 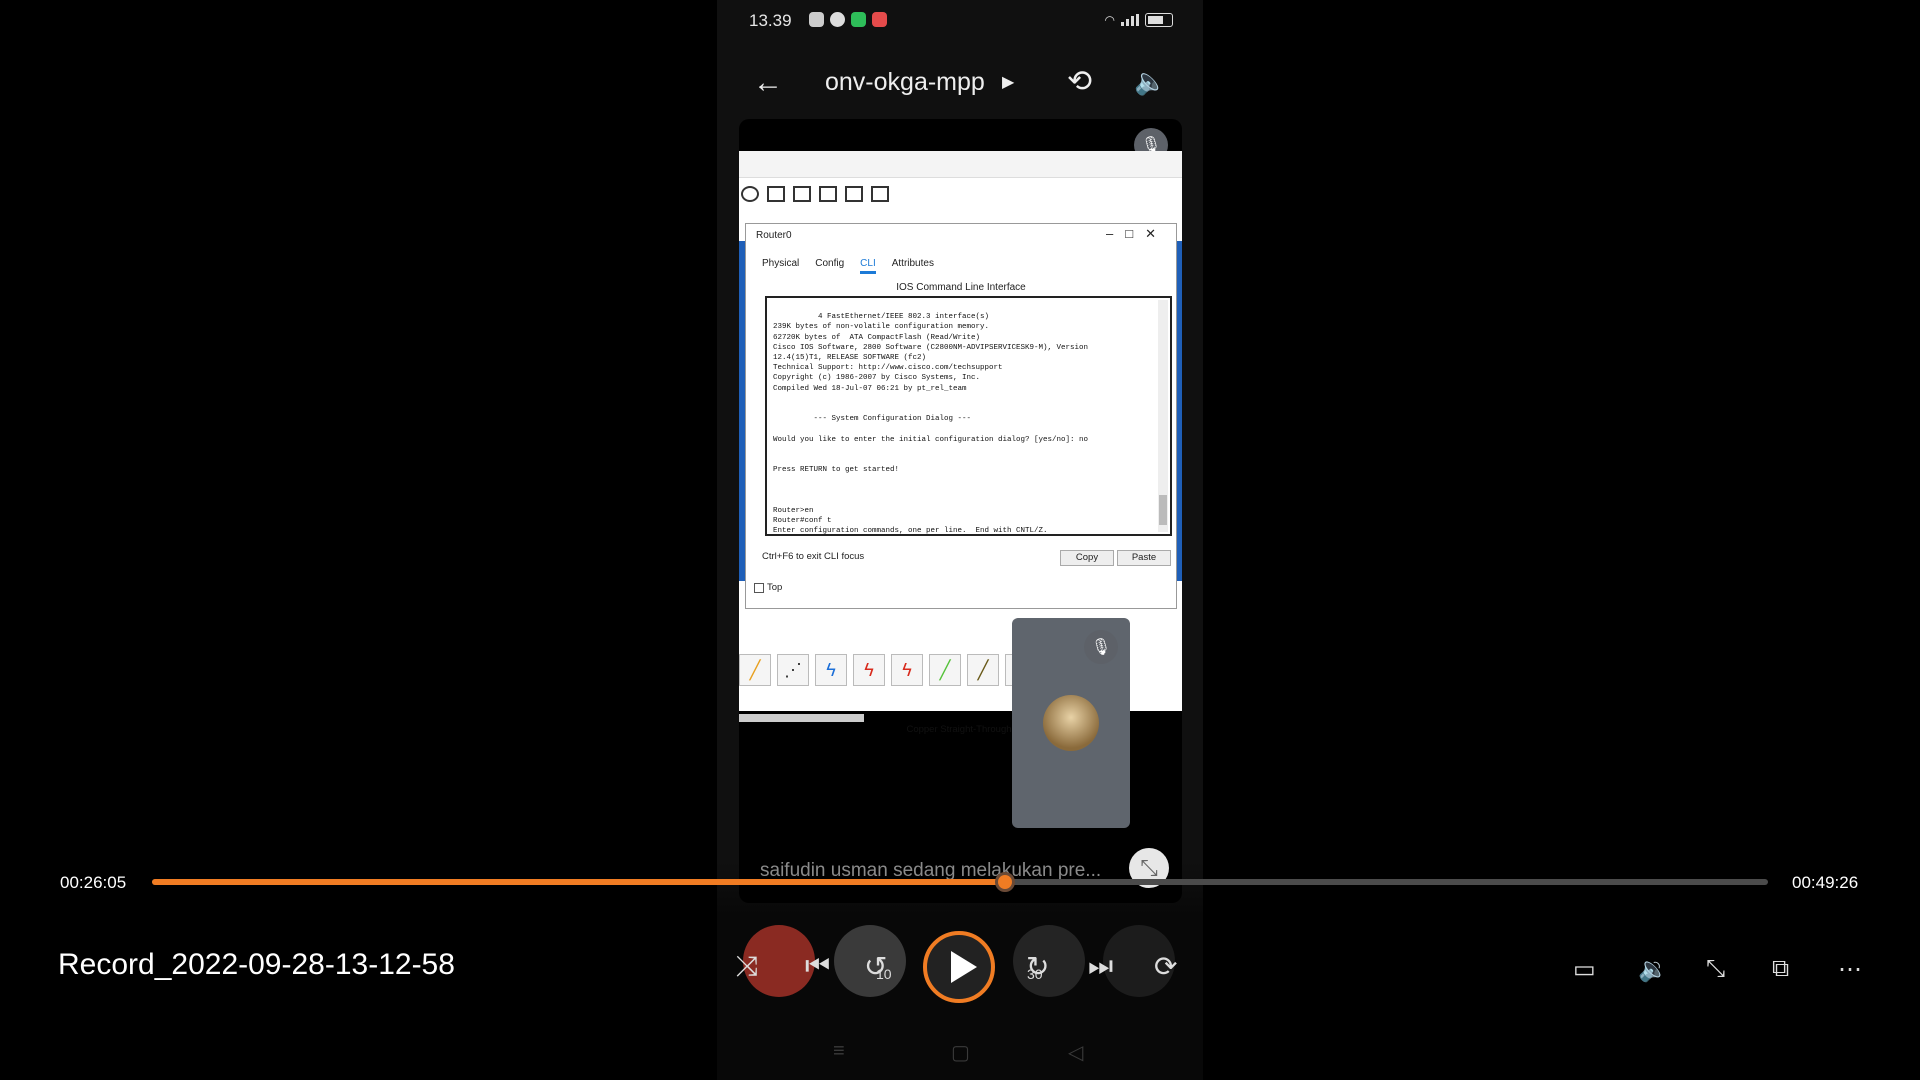 What do you see at coordinates (831, 670) in the screenshot?
I see `cable-serial-icon: ϟ` at bounding box center [831, 670].